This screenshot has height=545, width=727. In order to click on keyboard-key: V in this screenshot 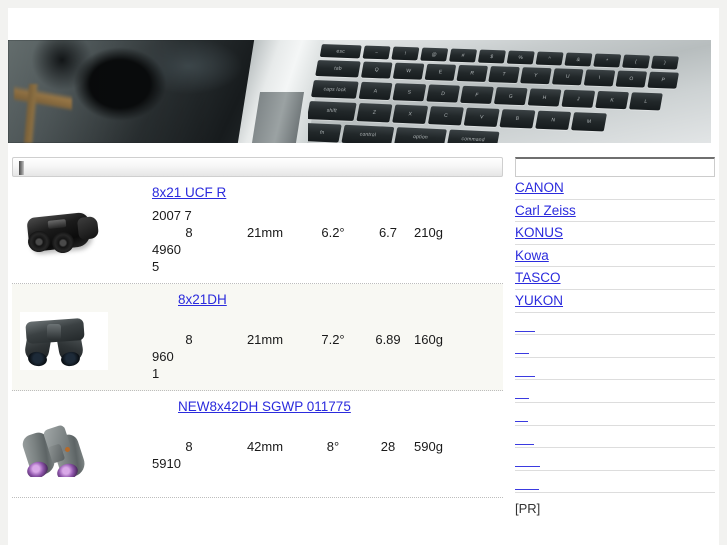, I will do `click(481, 117)`.